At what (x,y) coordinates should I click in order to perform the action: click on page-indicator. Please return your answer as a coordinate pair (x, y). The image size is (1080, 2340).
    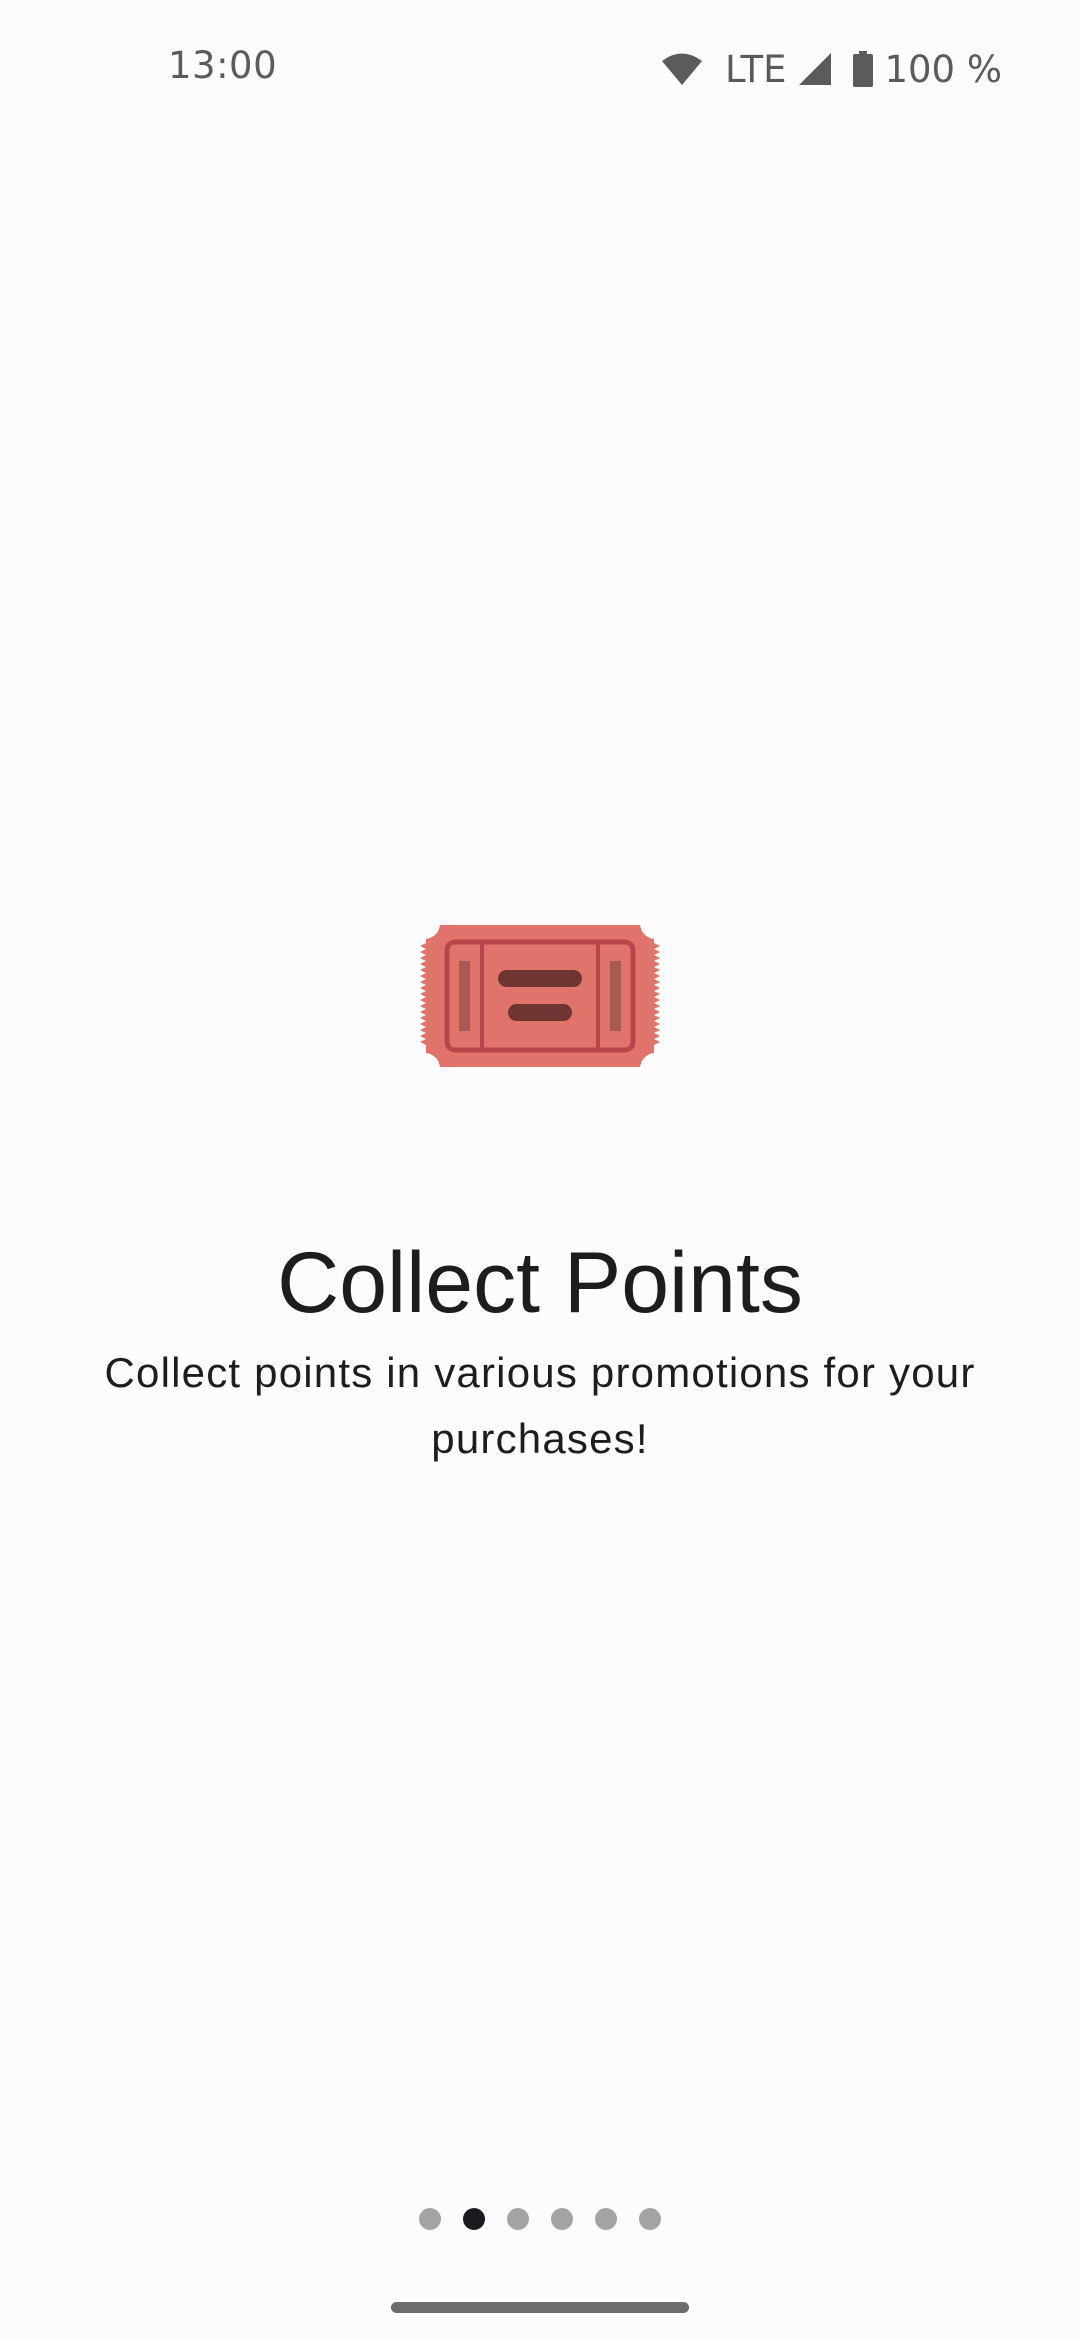
    Looking at the image, I should click on (540, 2219).